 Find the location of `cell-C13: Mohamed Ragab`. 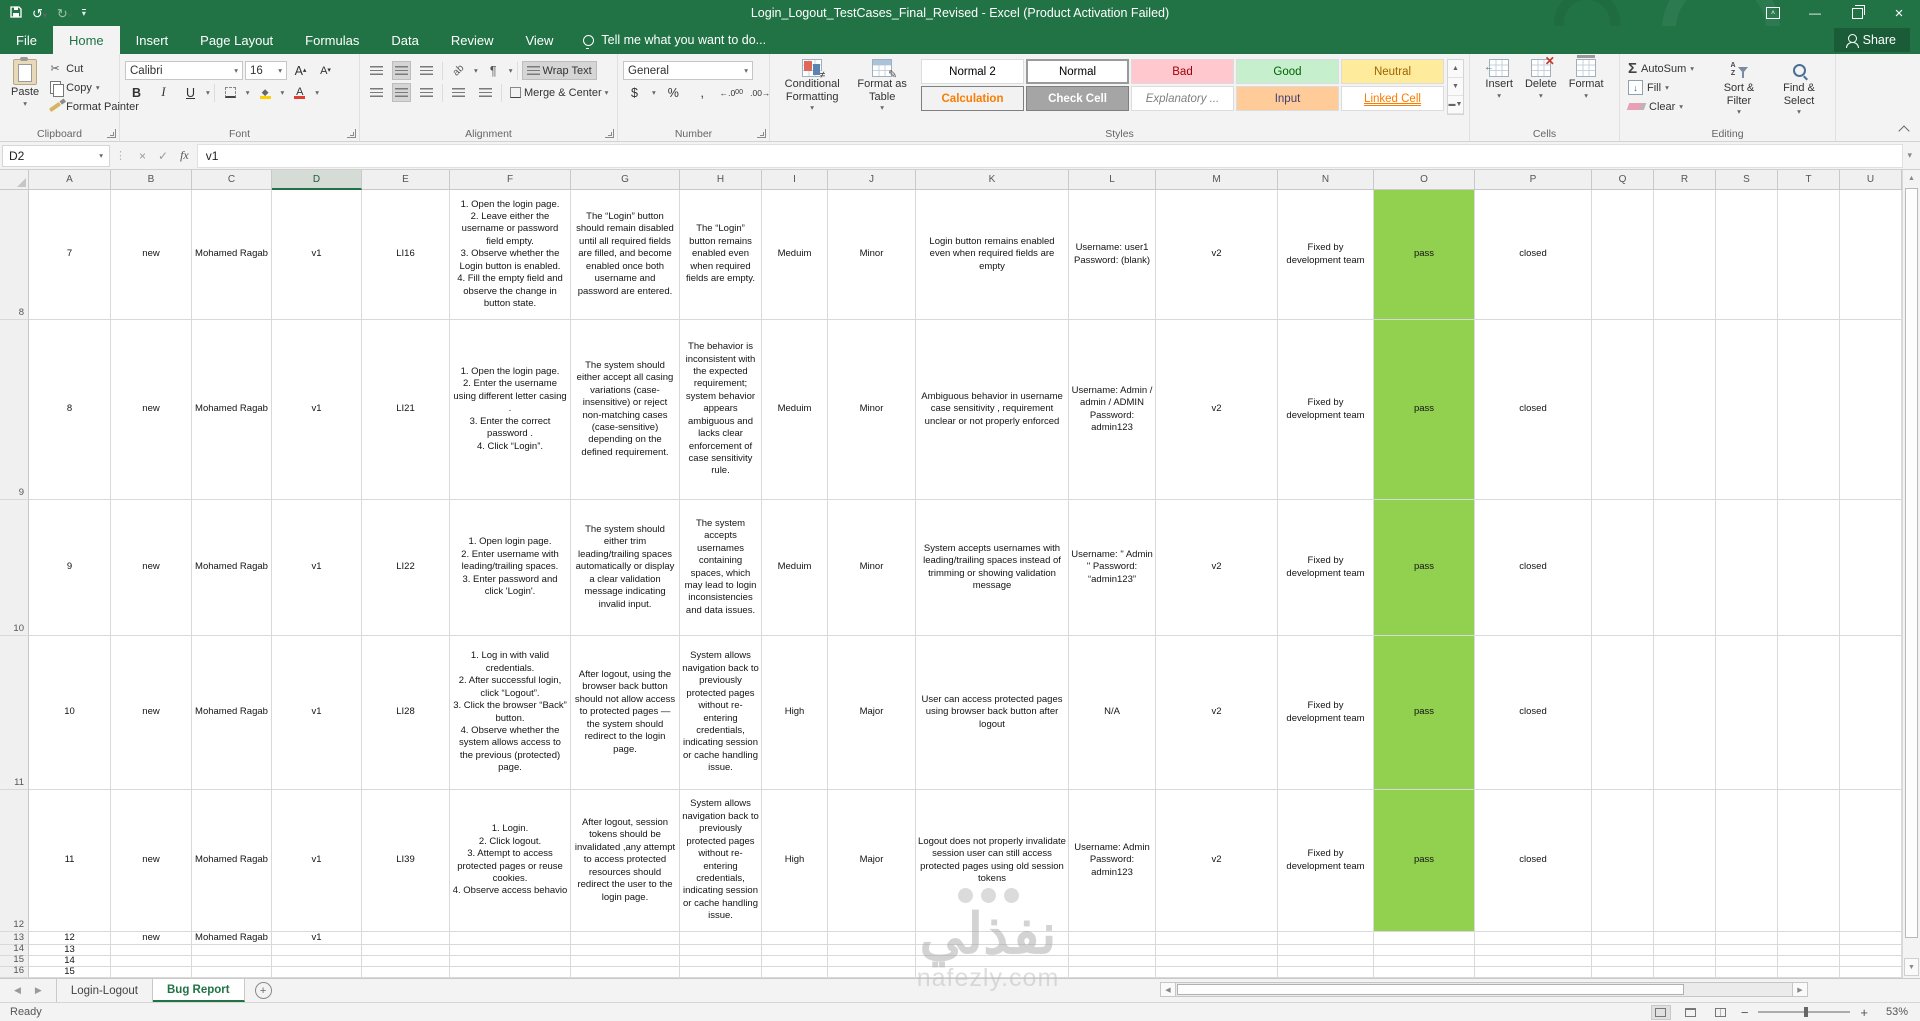

cell-C13: Mohamed Ragab is located at coordinates (232, 938).